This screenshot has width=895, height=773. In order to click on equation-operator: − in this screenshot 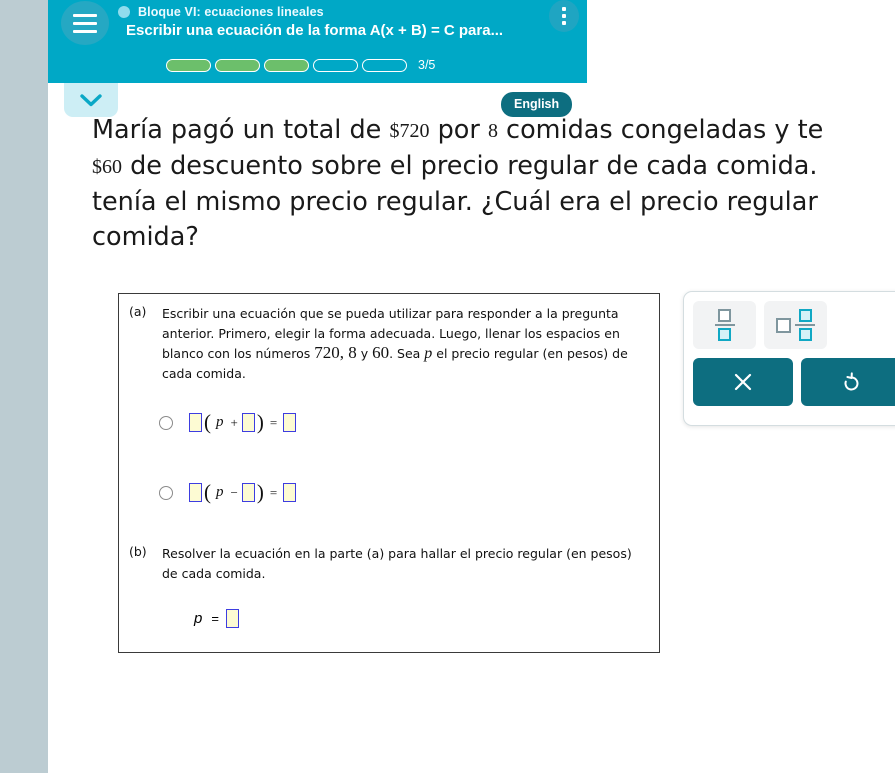, I will do `click(234, 492)`.